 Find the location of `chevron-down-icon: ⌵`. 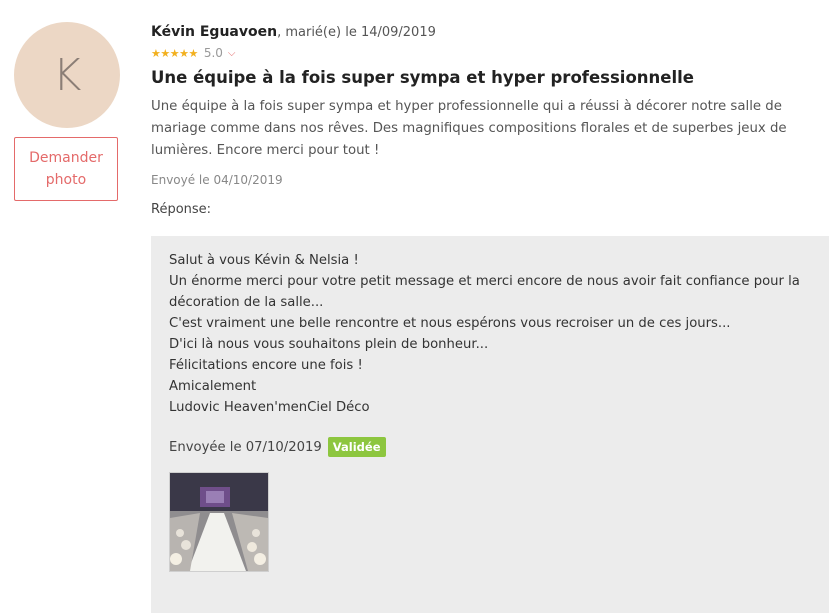

chevron-down-icon: ⌵ is located at coordinates (232, 53).